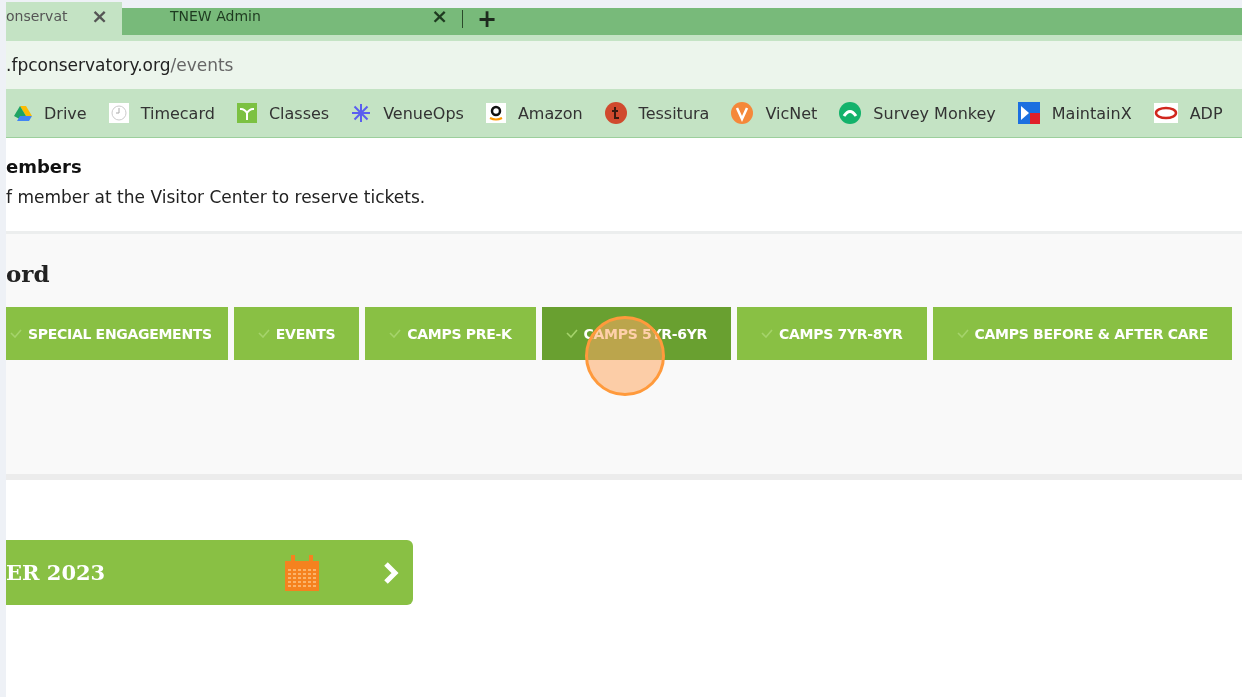 Image resolution: width=1242 pixels, height=697 pixels. I want to click on browser-tab: onservat ×, so click(64, 18).